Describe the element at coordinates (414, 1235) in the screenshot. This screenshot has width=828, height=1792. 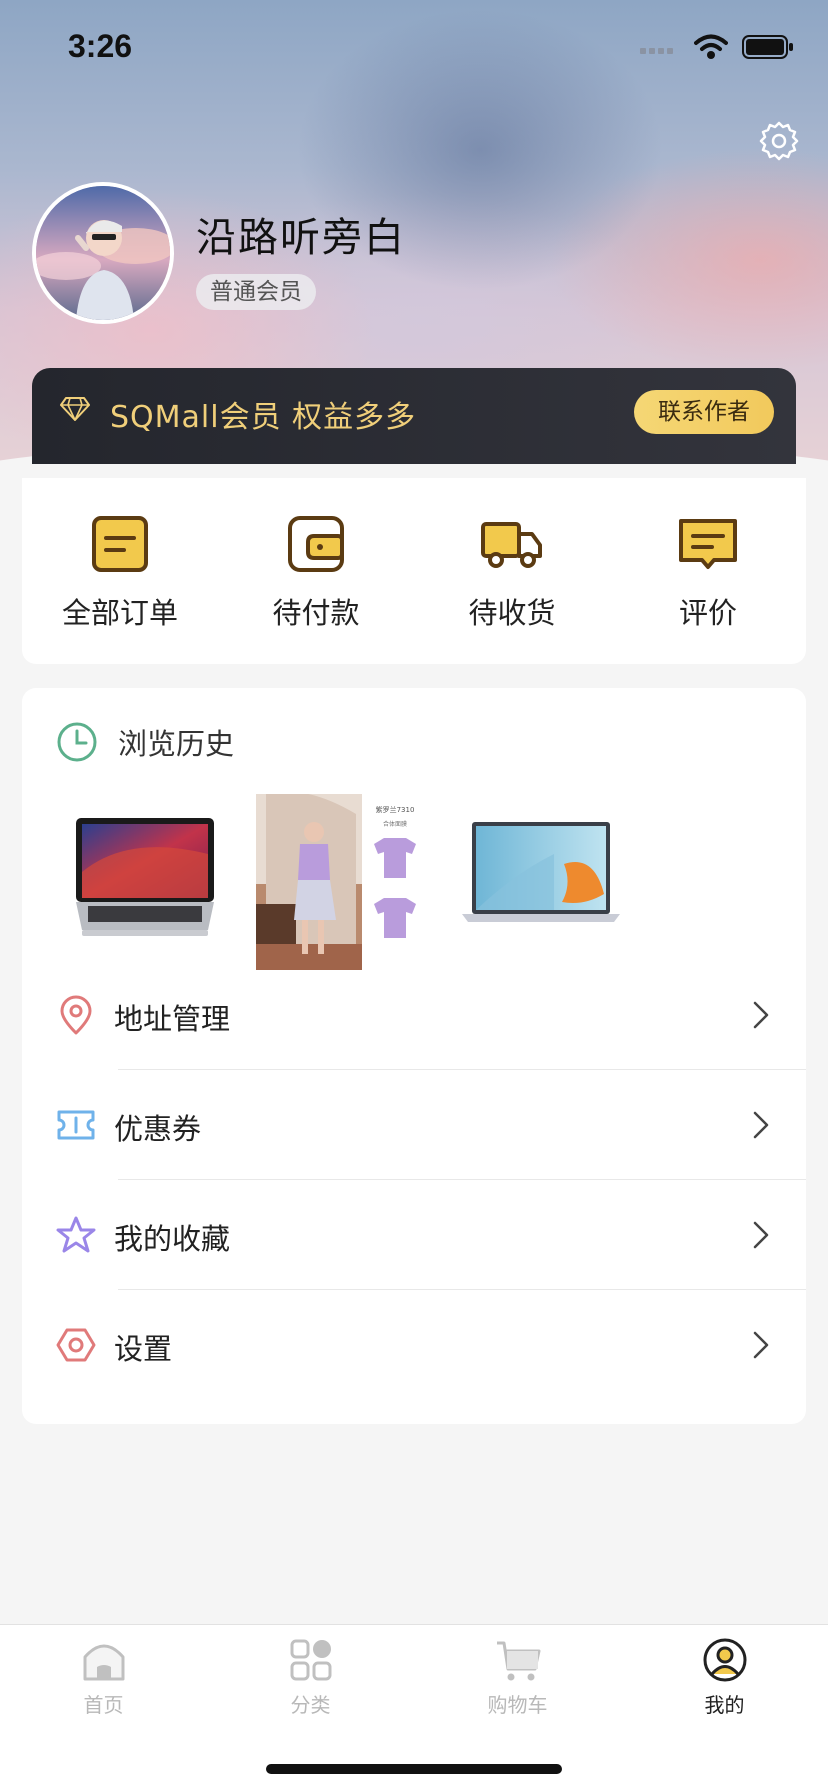
I see `menu-item-favorites: 我的收藏` at that location.